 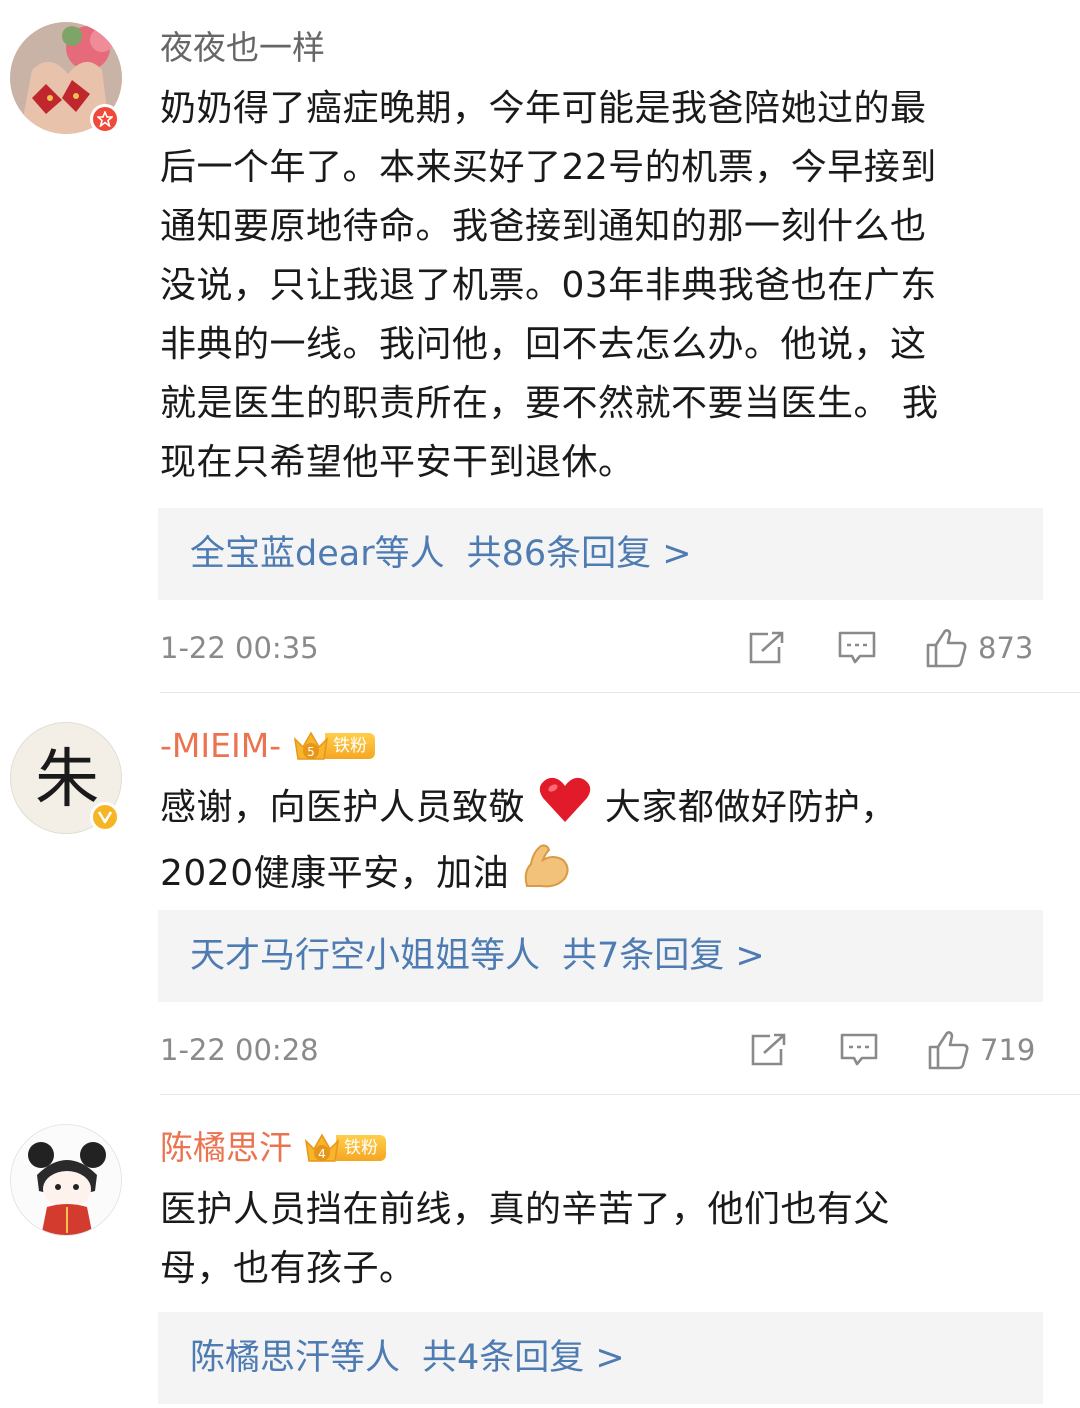 I want to click on replies-preview-button: 天才马行空小姐姐等人 共7条回复 >, so click(x=600, y=956).